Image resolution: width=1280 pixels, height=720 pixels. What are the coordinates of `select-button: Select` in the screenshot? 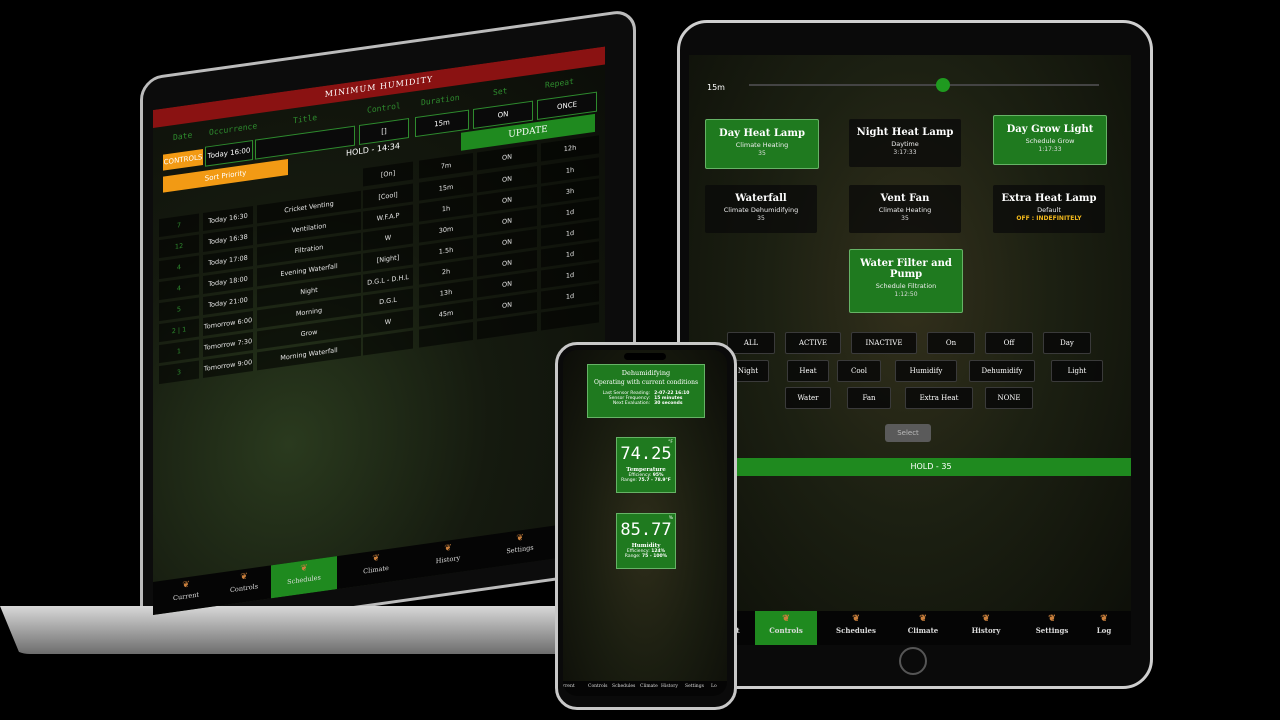 It's located at (908, 433).